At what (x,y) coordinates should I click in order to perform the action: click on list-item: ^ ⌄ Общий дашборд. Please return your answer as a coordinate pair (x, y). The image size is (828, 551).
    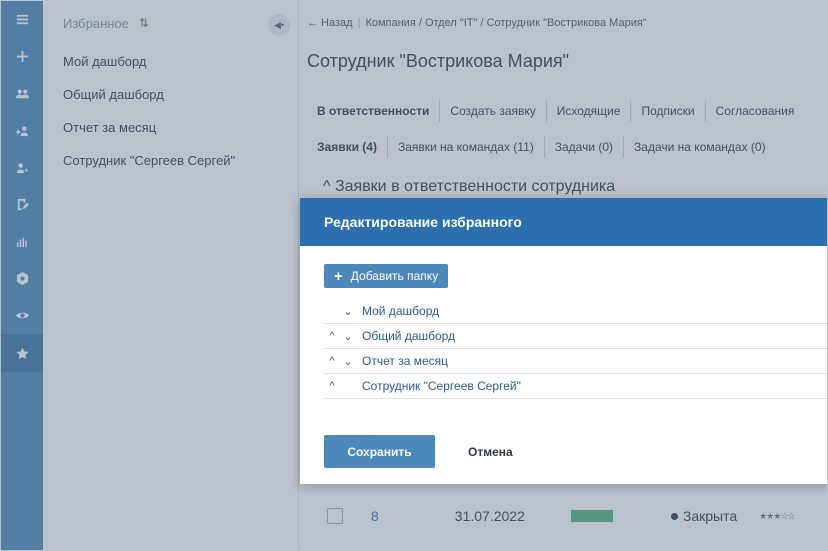
    Looking at the image, I should click on (575, 336).